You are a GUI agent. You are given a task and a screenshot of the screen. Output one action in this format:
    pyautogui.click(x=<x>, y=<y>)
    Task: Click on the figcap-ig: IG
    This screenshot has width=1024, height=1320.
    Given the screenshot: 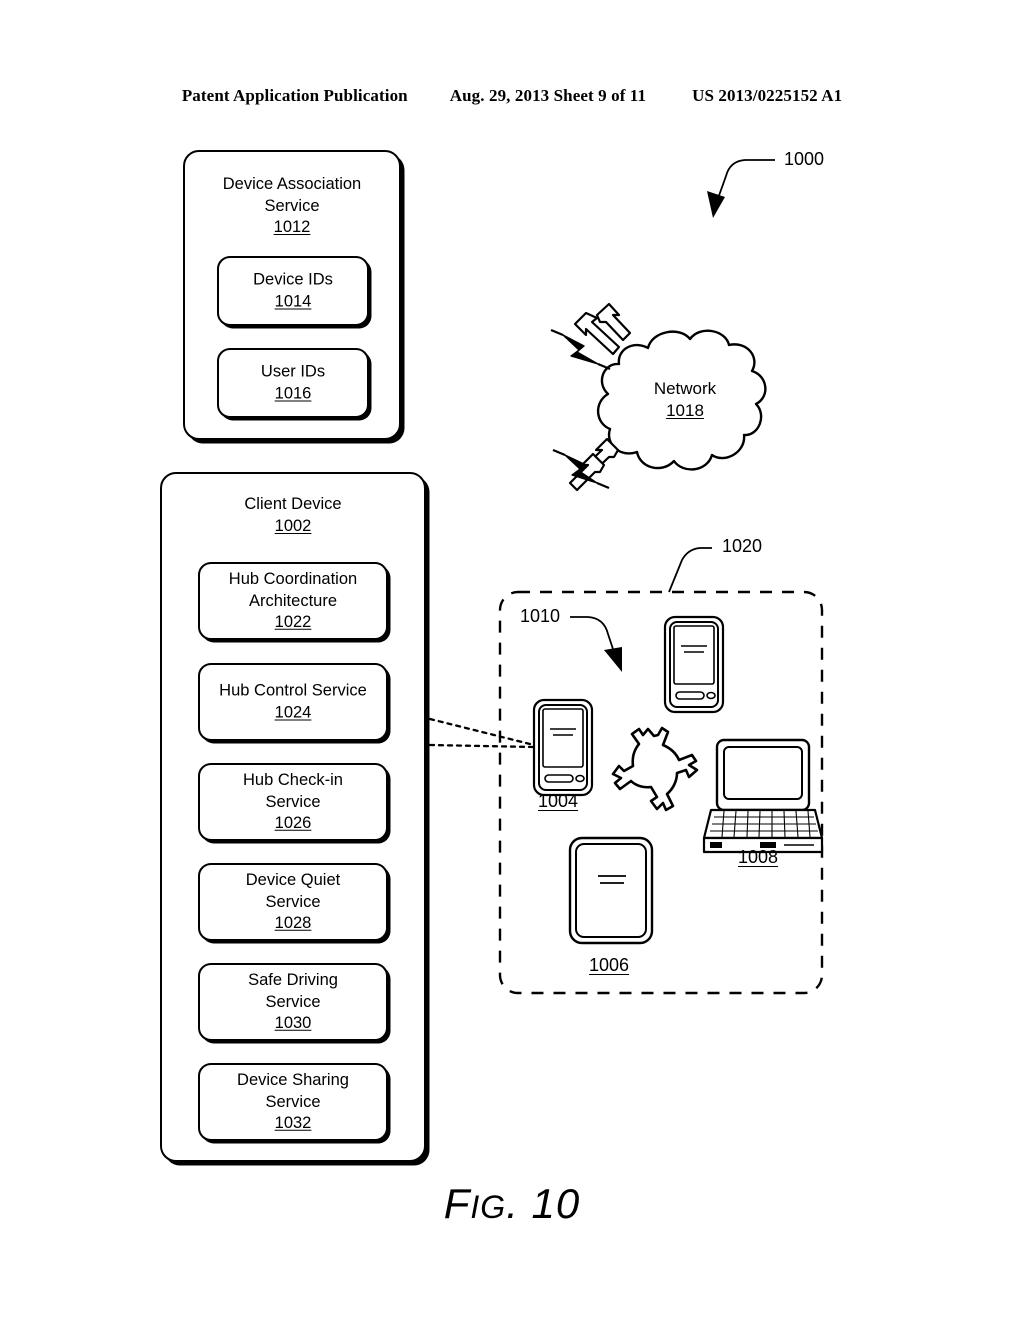 What is the action you would take?
    pyautogui.click(x=488, y=1207)
    